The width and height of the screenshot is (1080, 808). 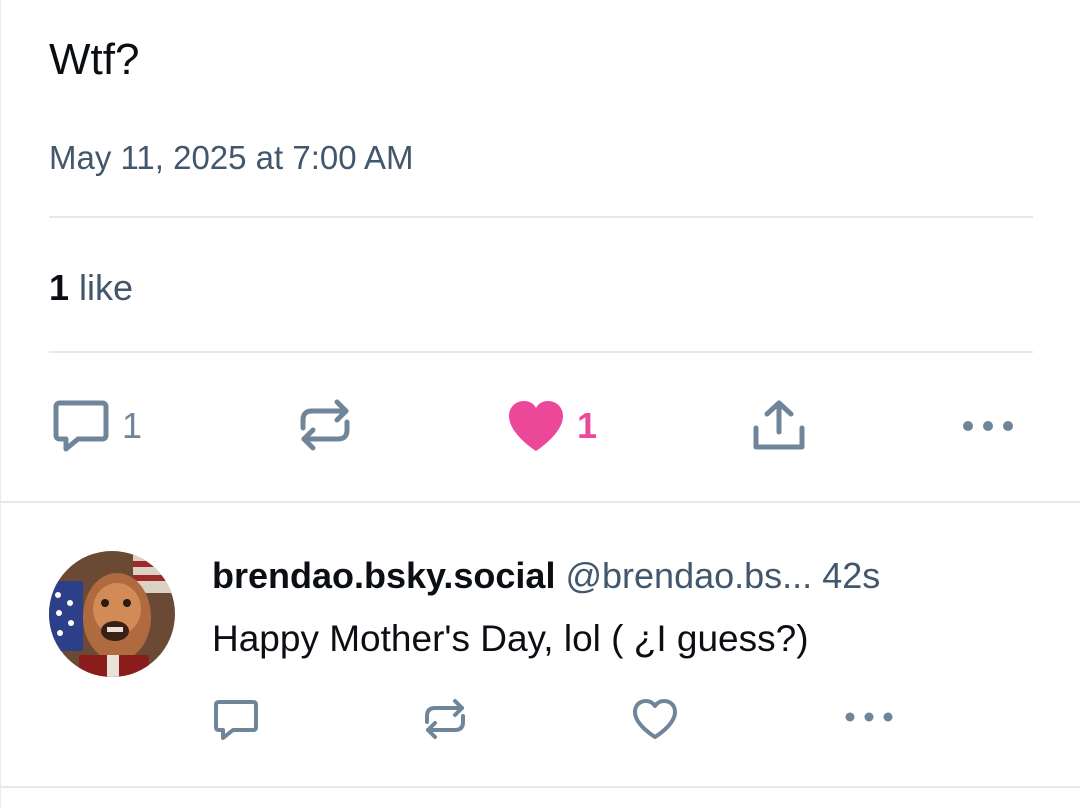 I want to click on likes-label: like, so click(x=106, y=287).